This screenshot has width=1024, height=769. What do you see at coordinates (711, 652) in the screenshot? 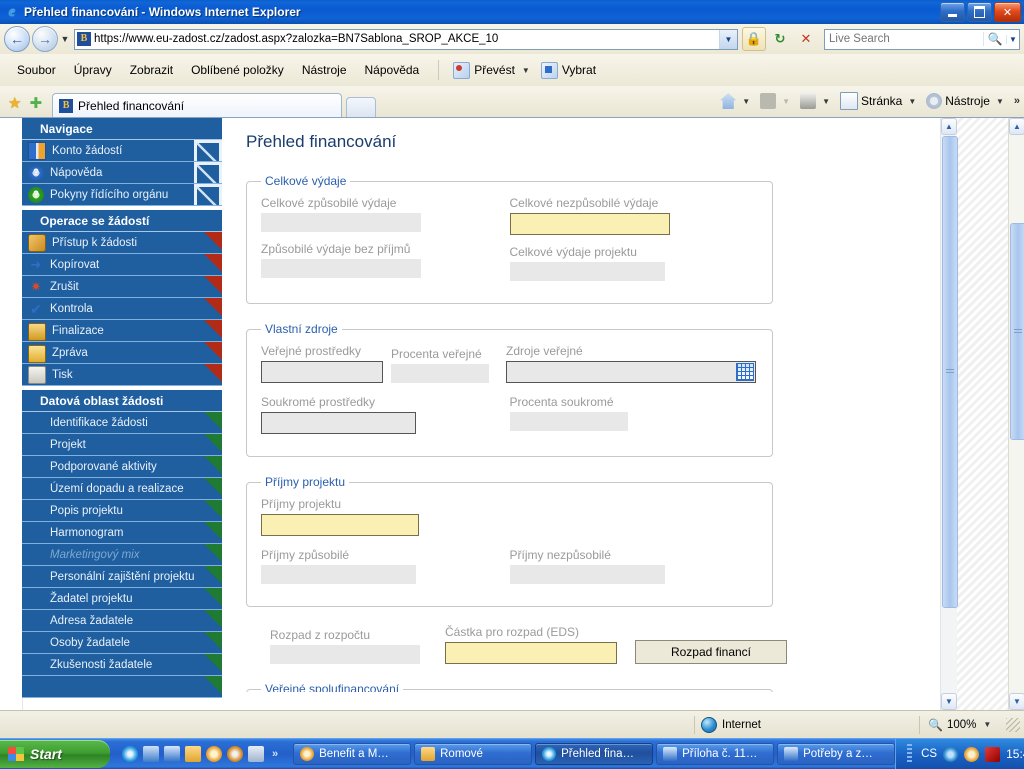
I see `rozpad-financi-button: Rozpad financí` at bounding box center [711, 652].